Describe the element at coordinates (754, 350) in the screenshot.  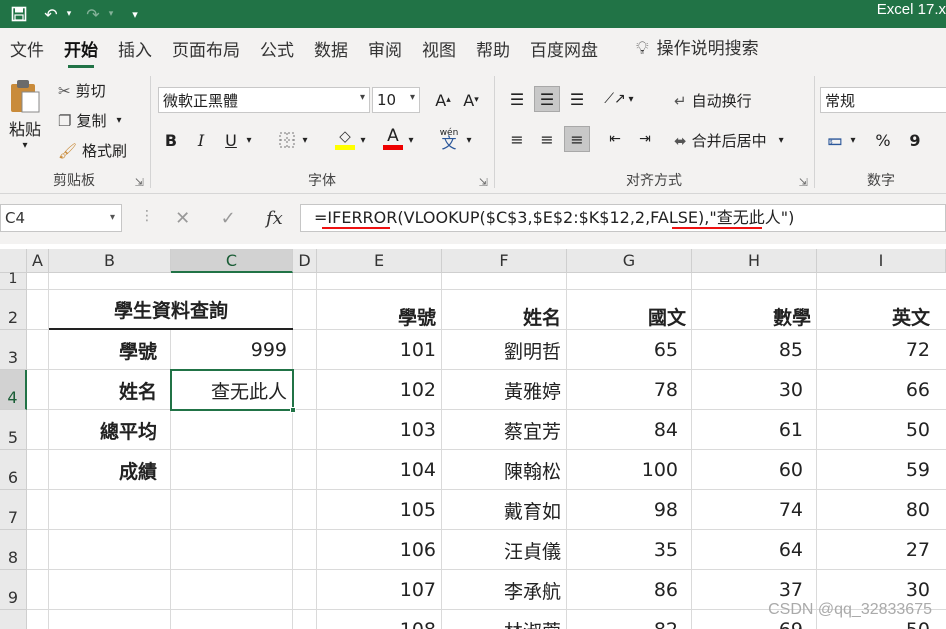
I see `cell-math: 85` at that location.